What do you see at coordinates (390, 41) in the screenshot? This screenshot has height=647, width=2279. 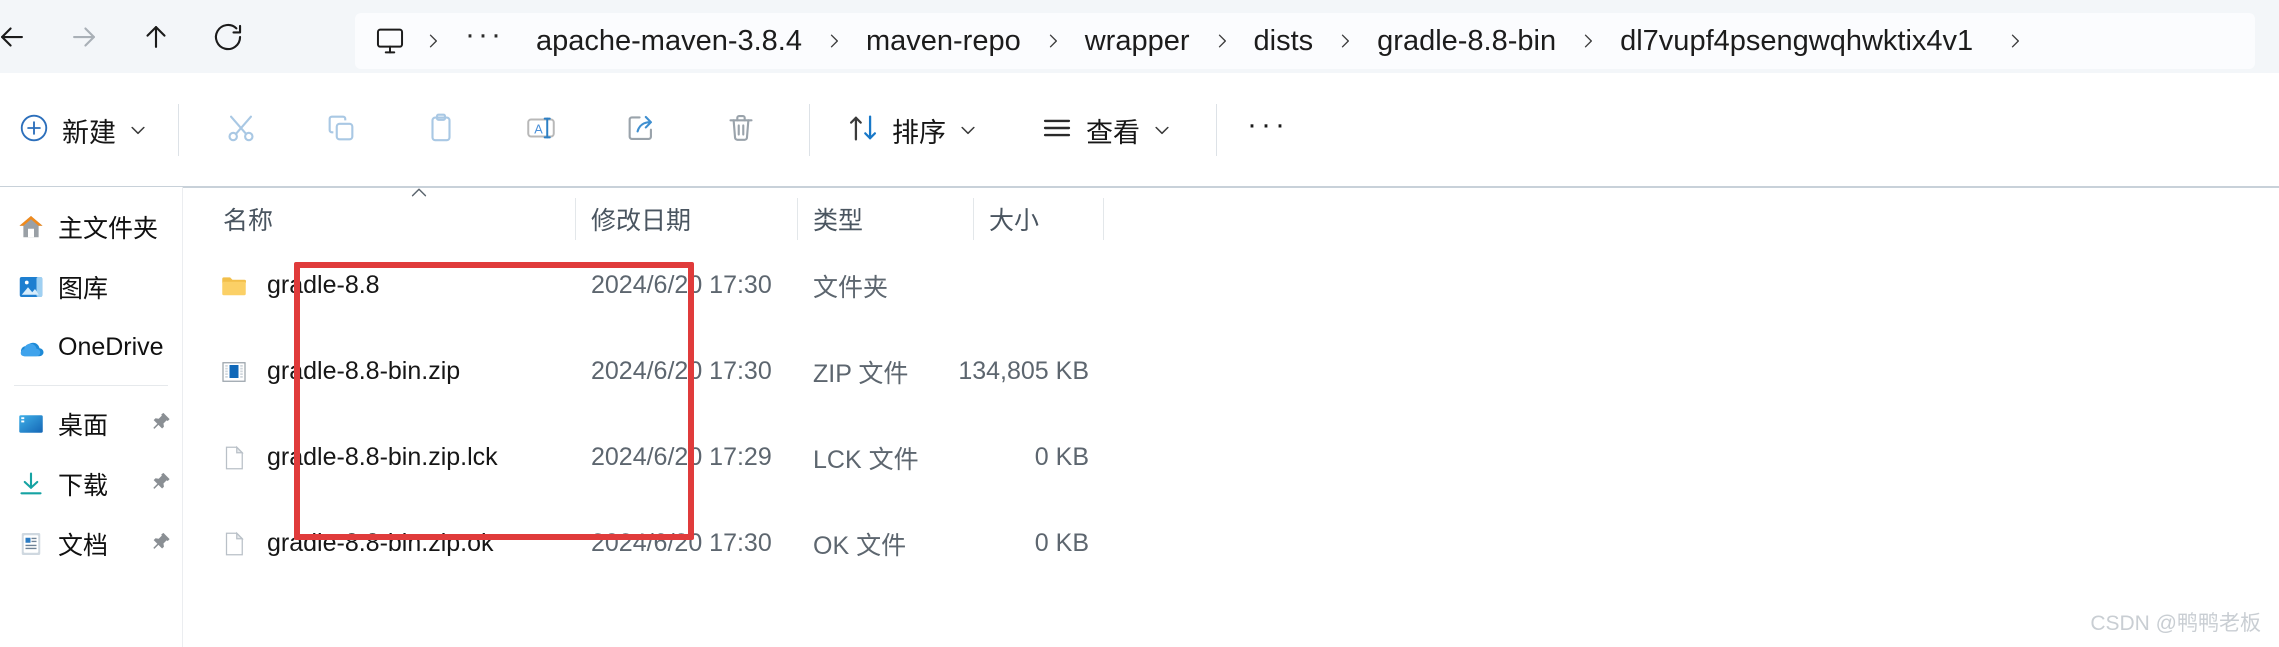 I see `this-pc-icon` at bounding box center [390, 41].